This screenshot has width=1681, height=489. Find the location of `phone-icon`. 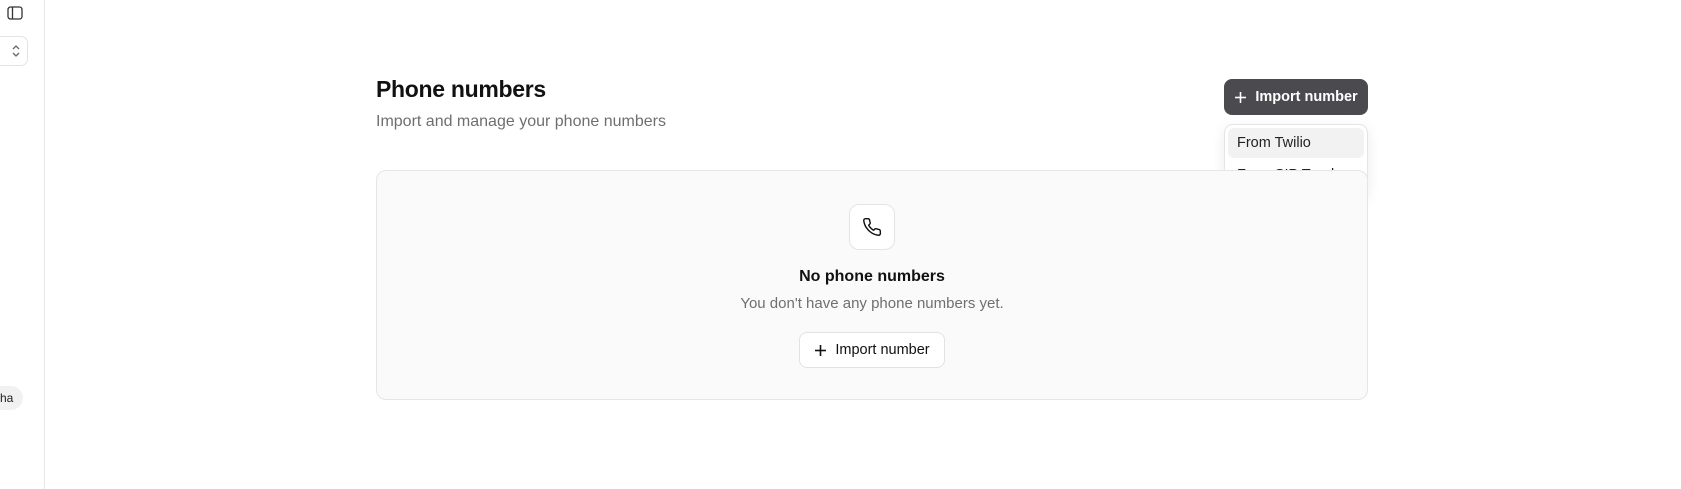

phone-icon is located at coordinates (872, 227).